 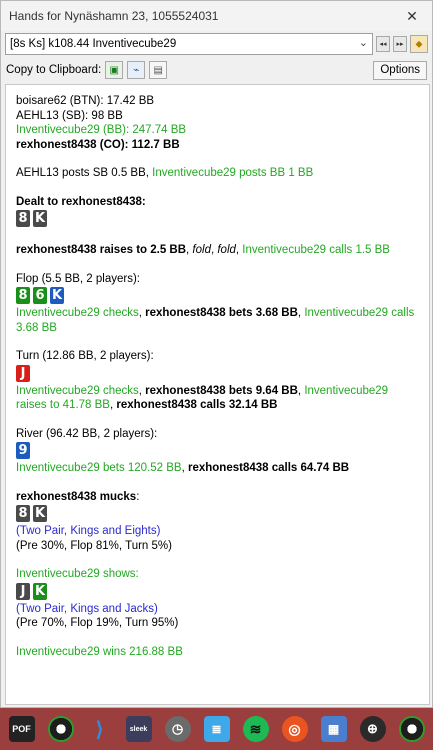 I want to click on showdown-hero-action: mucks, so click(x=116, y=496).